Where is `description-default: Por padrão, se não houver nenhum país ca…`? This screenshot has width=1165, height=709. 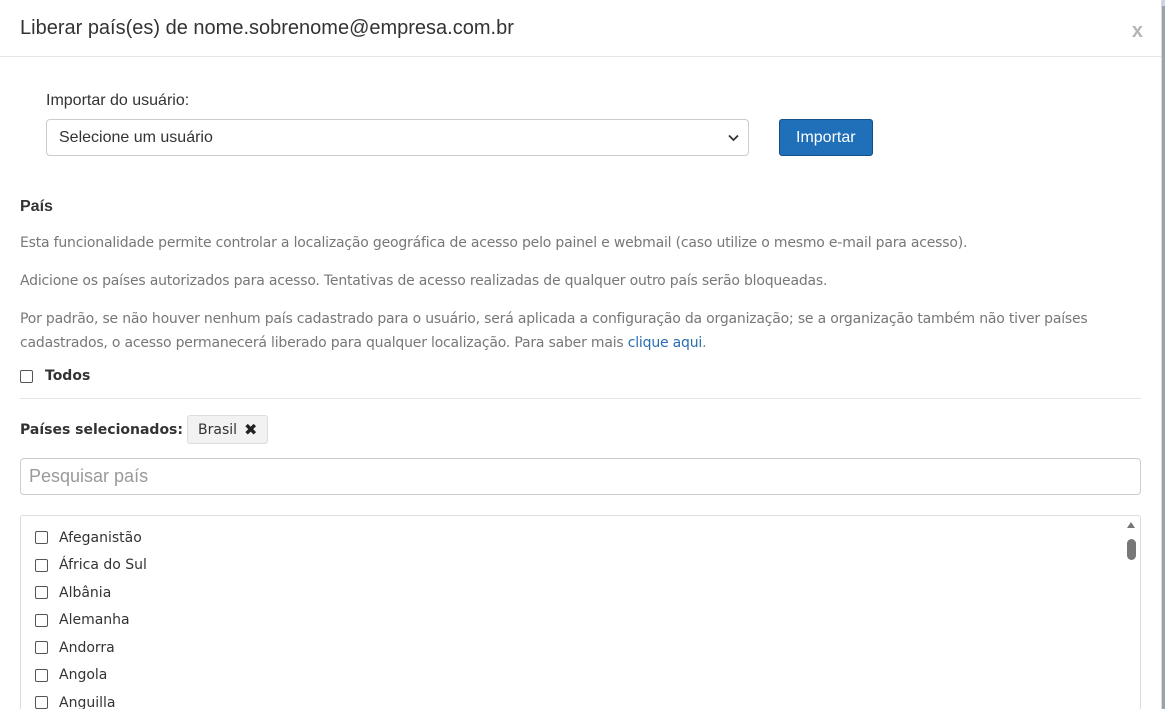 description-default: Por padrão, se não houver nenhum país ca… is located at coordinates (580, 331).